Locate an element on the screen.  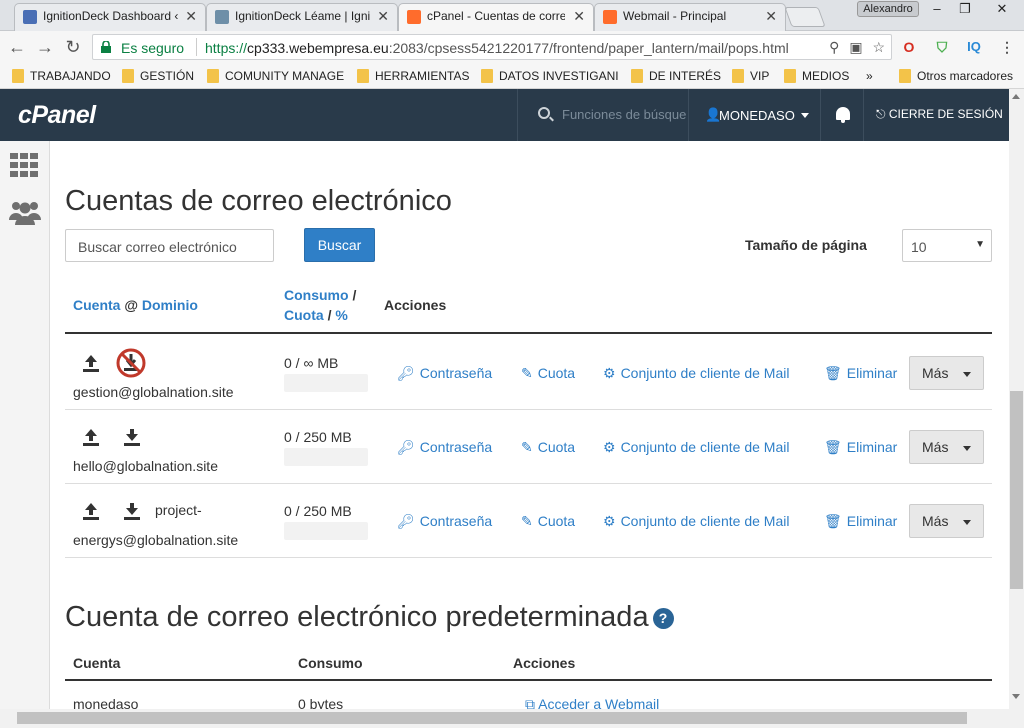
bookmarks-overflow-button: » is located at coordinates (873, 76).